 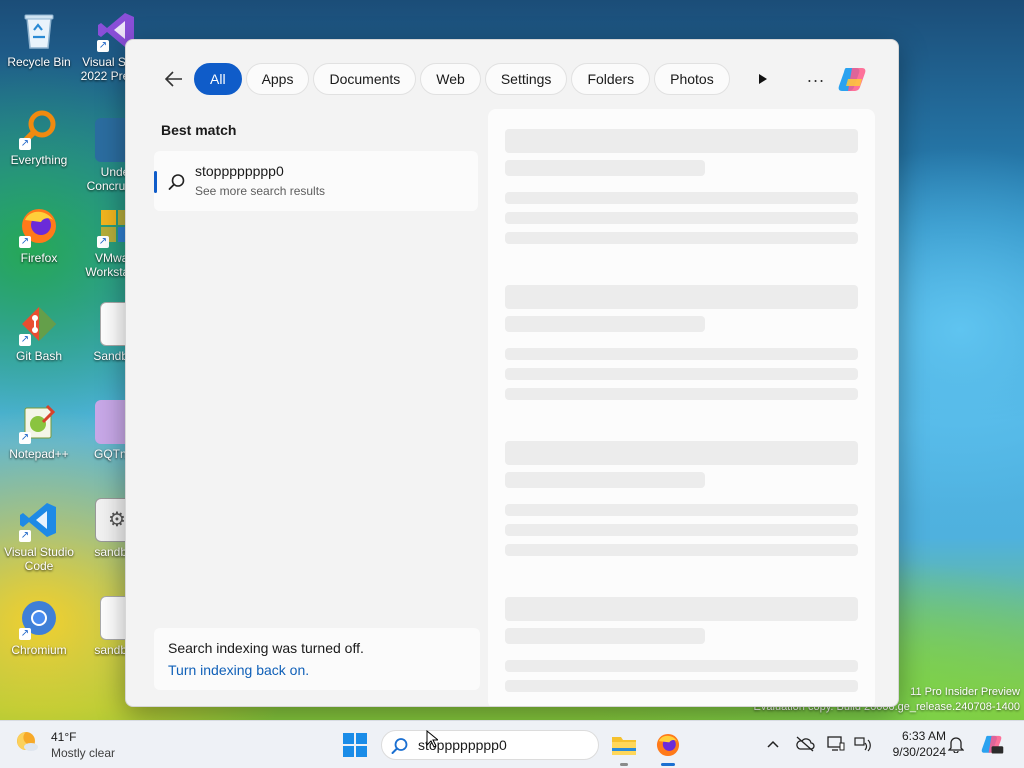 What do you see at coordinates (260, 191) in the screenshot?
I see `best-match-subtitle: See more search results` at bounding box center [260, 191].